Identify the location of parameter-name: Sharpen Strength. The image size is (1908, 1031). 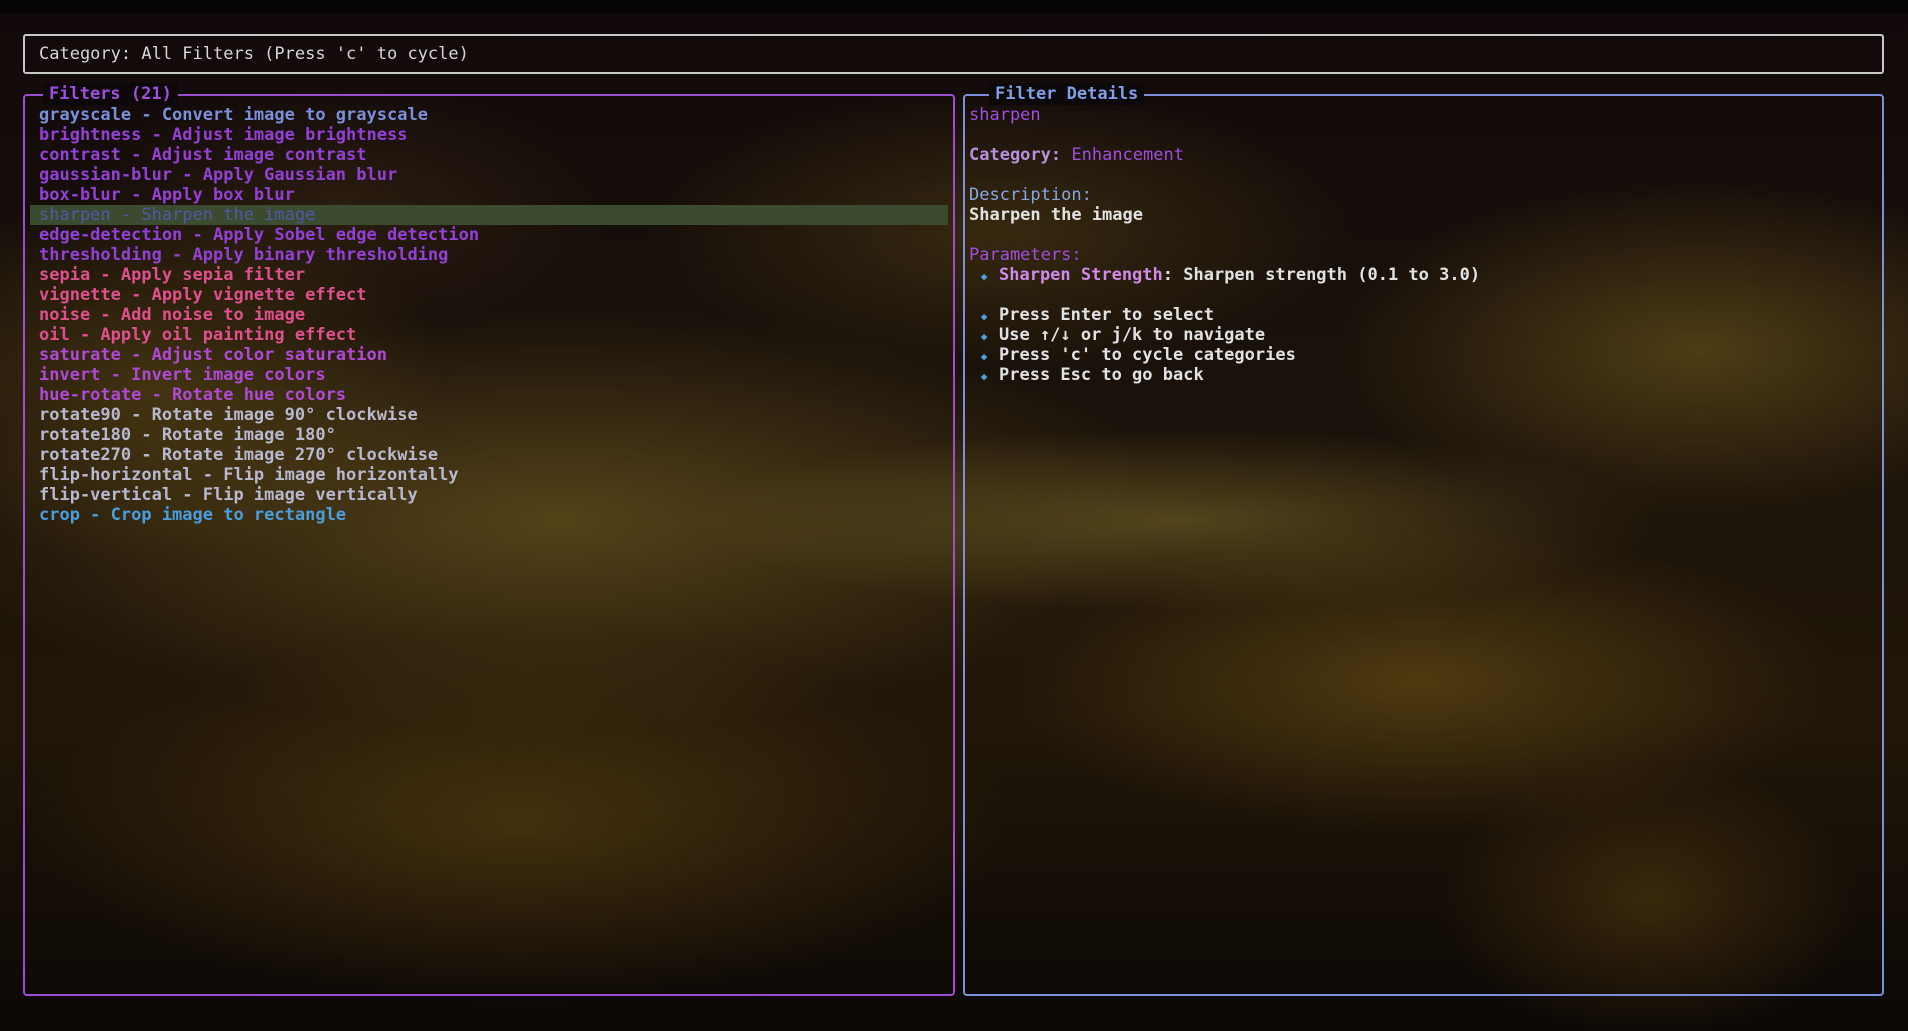
(1081, 275).